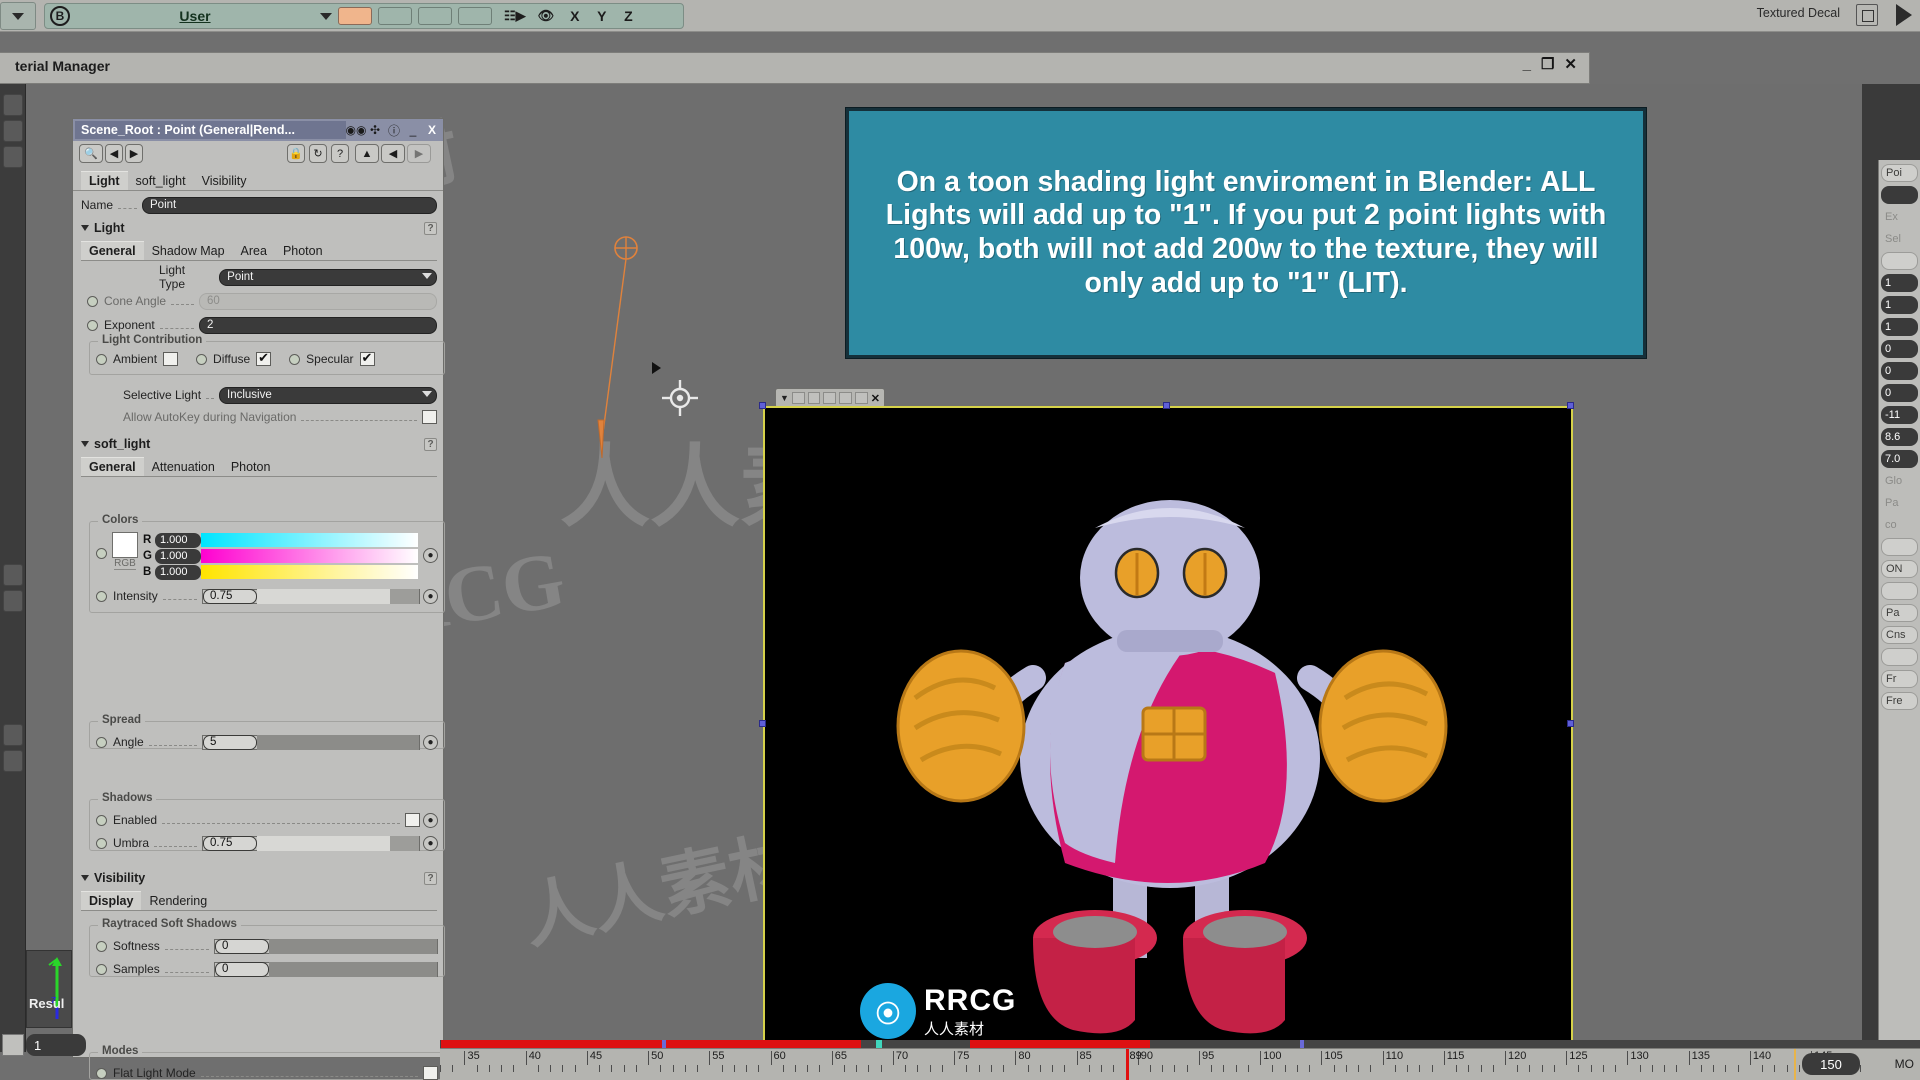 Image resolution: width=1920 pixels, height=1080 pixels. I want to click on tab-rendering: Rendering, so click(178, 901).